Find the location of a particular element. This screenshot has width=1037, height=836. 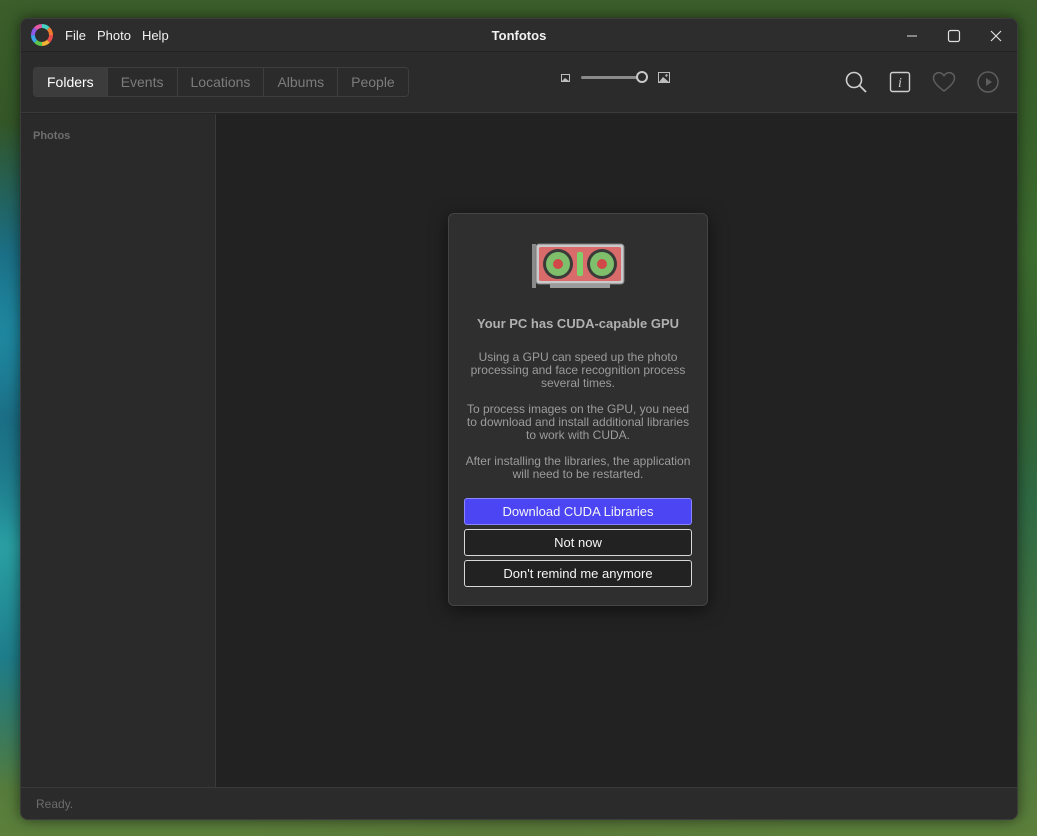

slider-thumb is located at coordinates (641, 77).